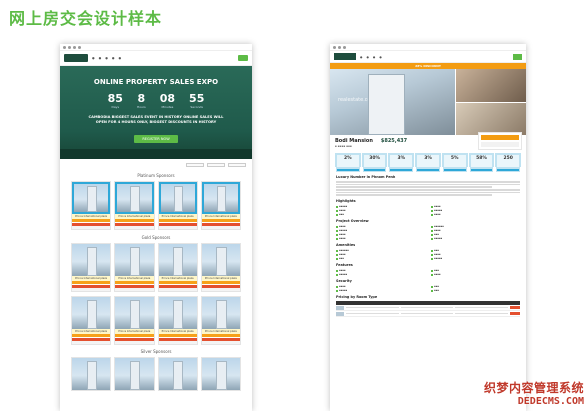  I want to click on highlights-list: ▪▪▪▪▪ ▪▪▪▪ ▪▪▪▪ ▪▪▪▪▪ ▪▪▪ ▪▪▪▪, so click(428, 210).